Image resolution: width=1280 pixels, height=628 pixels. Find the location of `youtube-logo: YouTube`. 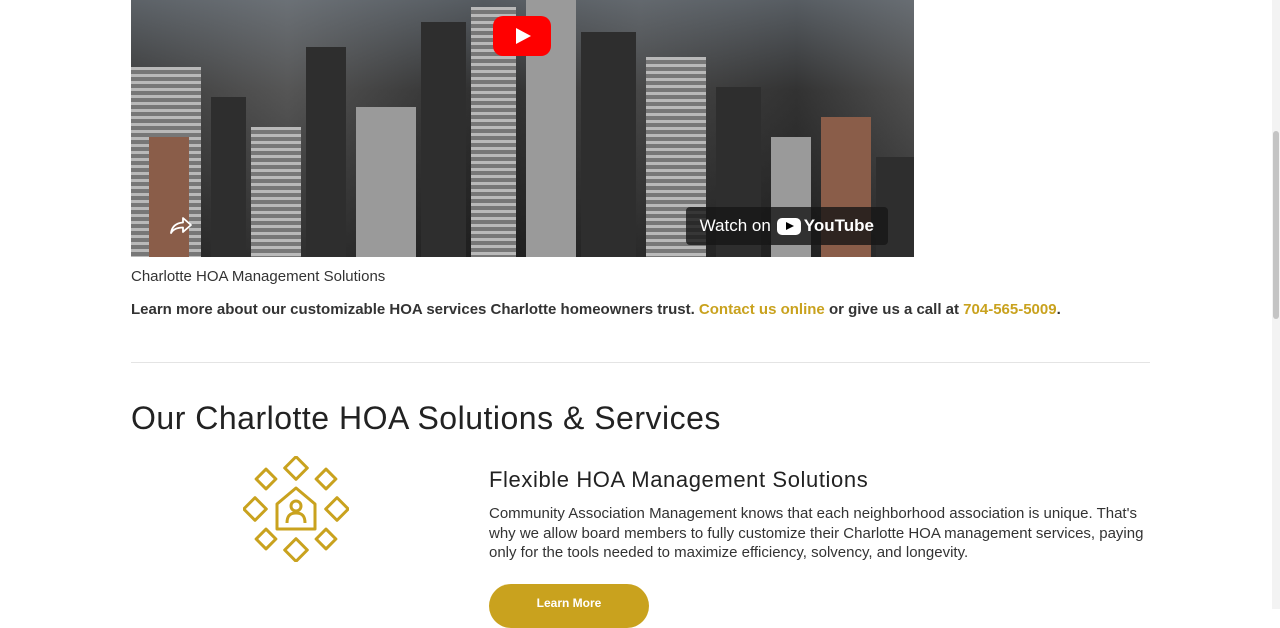

youtube-logo: YouTube is located at coordinates (825, 226).